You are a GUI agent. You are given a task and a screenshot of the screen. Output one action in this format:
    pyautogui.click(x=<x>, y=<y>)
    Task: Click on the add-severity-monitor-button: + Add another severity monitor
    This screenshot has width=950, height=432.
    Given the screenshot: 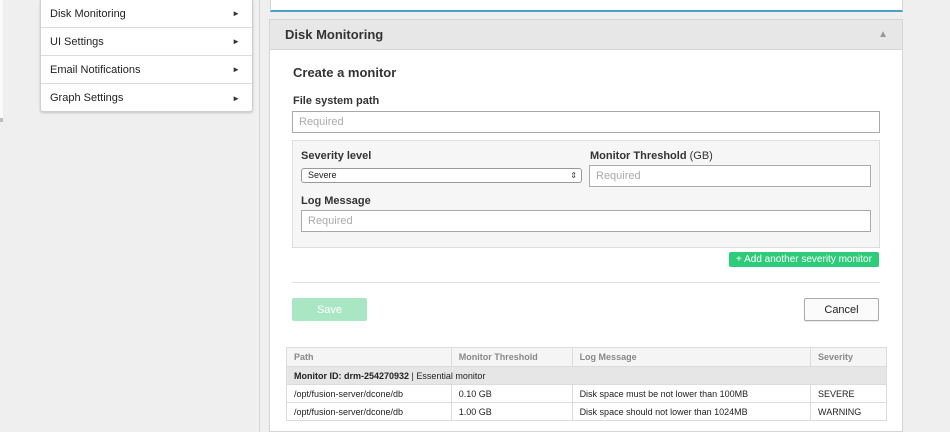 What is the action you would take?
    pyautogui.click(x=804, y=259)
    